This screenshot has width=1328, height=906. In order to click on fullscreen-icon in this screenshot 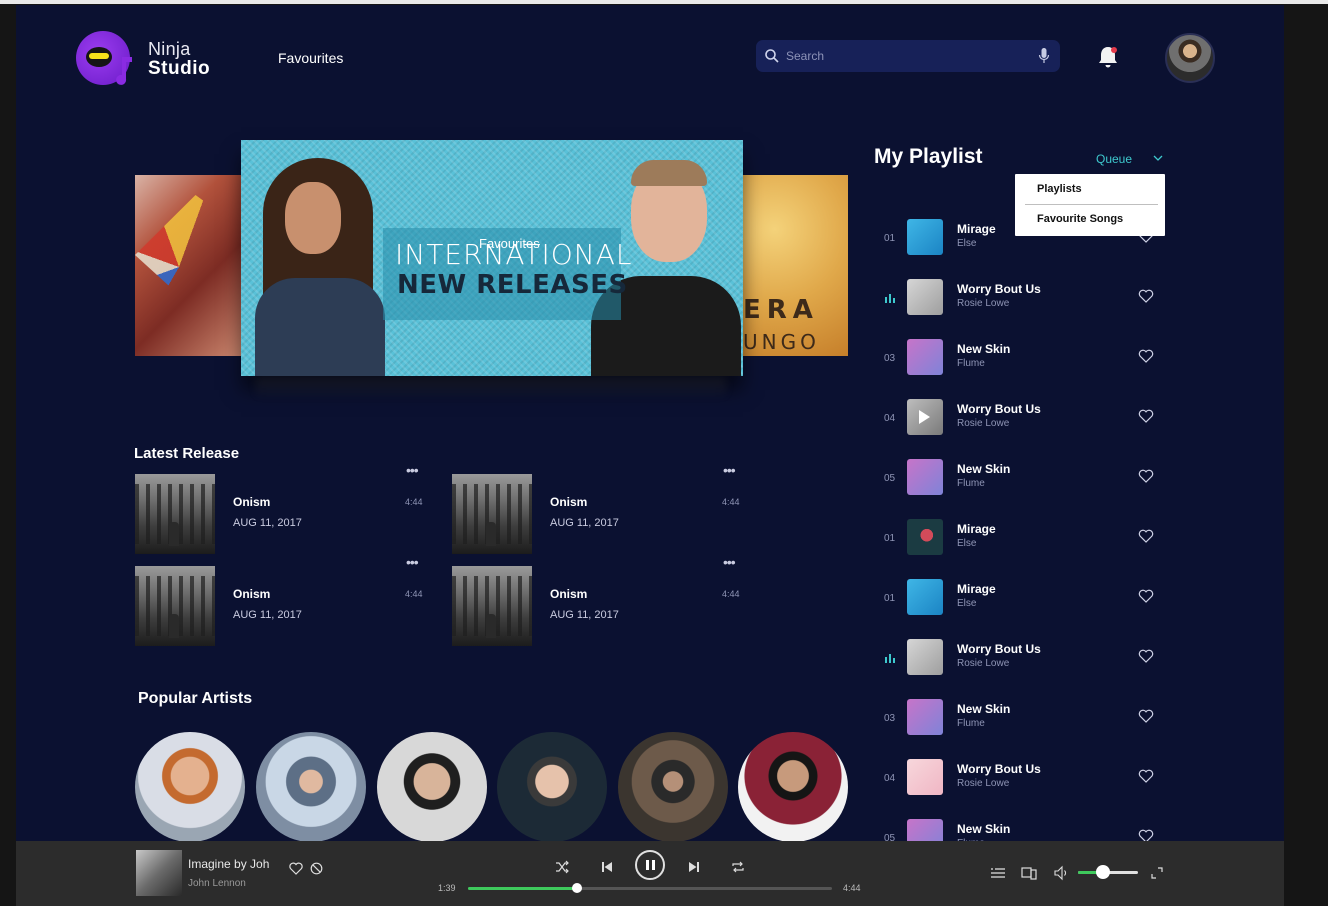, I will do `click(1157, 873)`.